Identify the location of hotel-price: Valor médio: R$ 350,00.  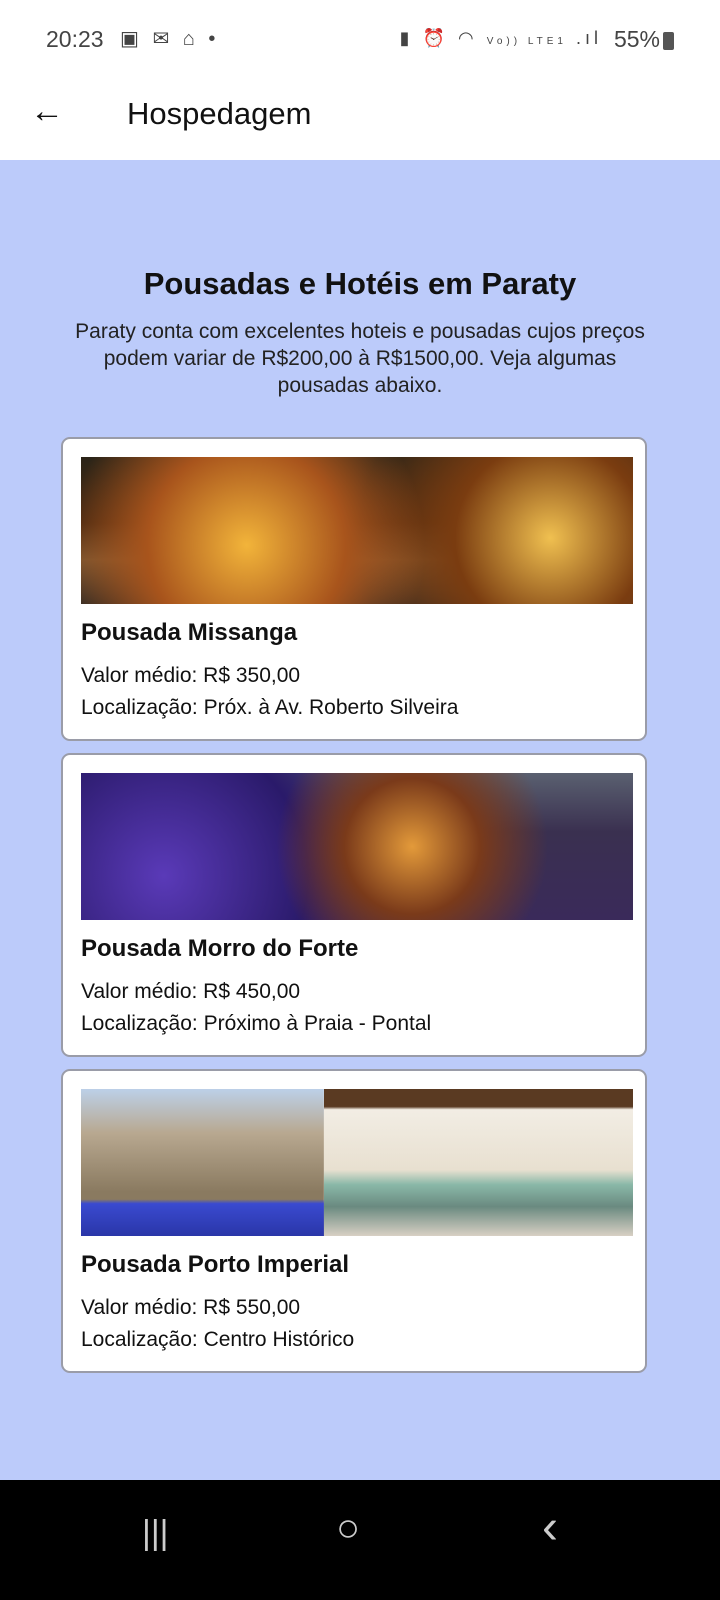
(191, 675).